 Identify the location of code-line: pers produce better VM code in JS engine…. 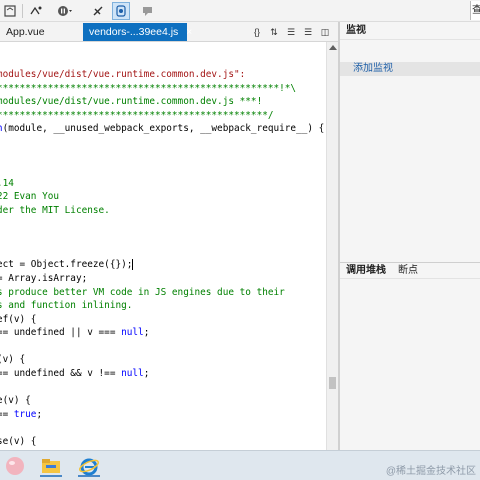
(162, 293).